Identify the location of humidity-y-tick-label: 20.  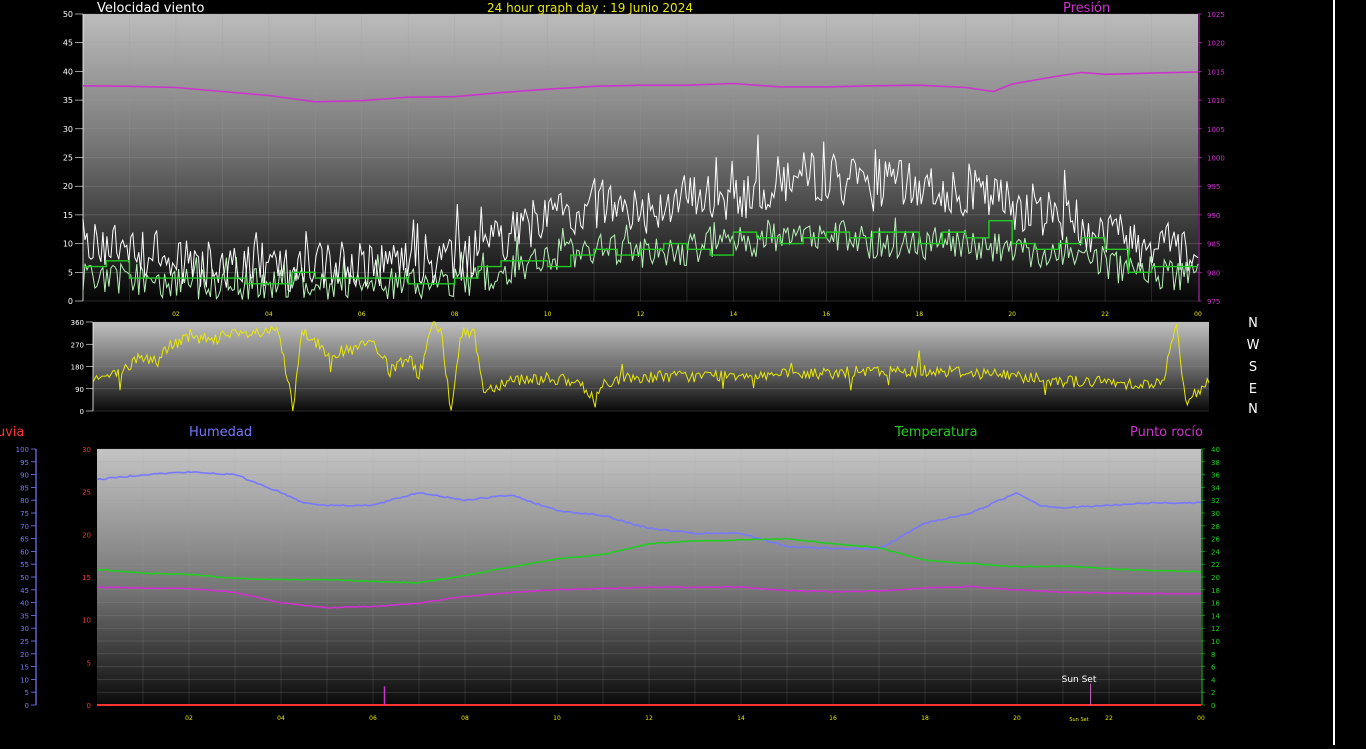
(24, 655).